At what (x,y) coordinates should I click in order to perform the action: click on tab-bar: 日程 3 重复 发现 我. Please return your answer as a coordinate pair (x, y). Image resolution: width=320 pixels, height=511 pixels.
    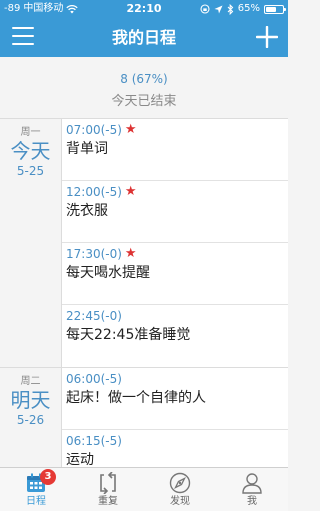
    Looking at the image, I should click on (144, 489).